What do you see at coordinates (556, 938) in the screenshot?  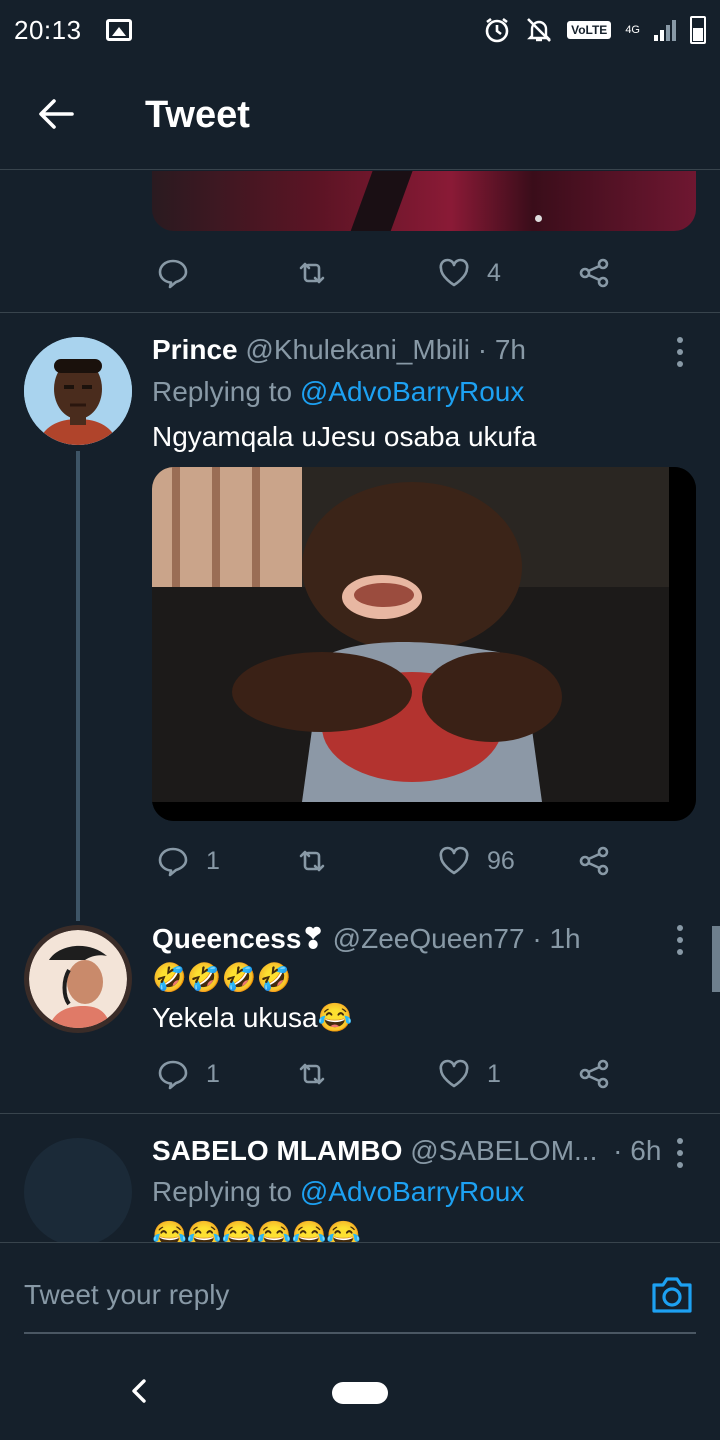 I see `tweet-time: · 1h` at bounding box center [556, 938].